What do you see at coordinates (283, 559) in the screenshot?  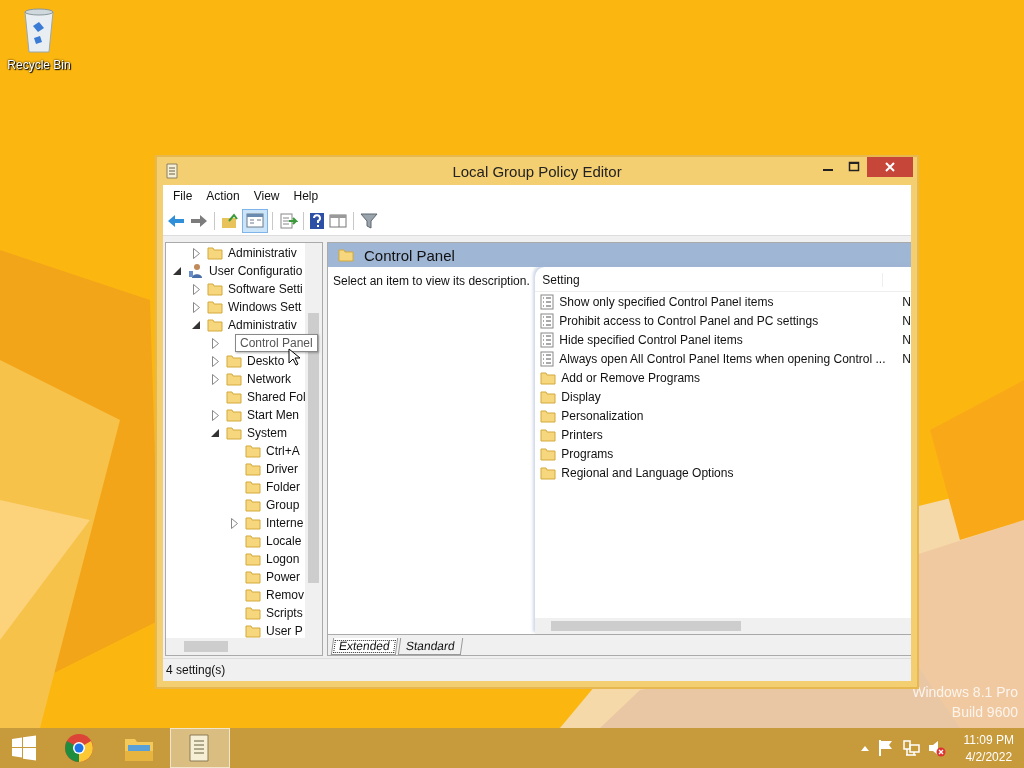 I see `tree-item: Logon` at bounding box center [283, 559].